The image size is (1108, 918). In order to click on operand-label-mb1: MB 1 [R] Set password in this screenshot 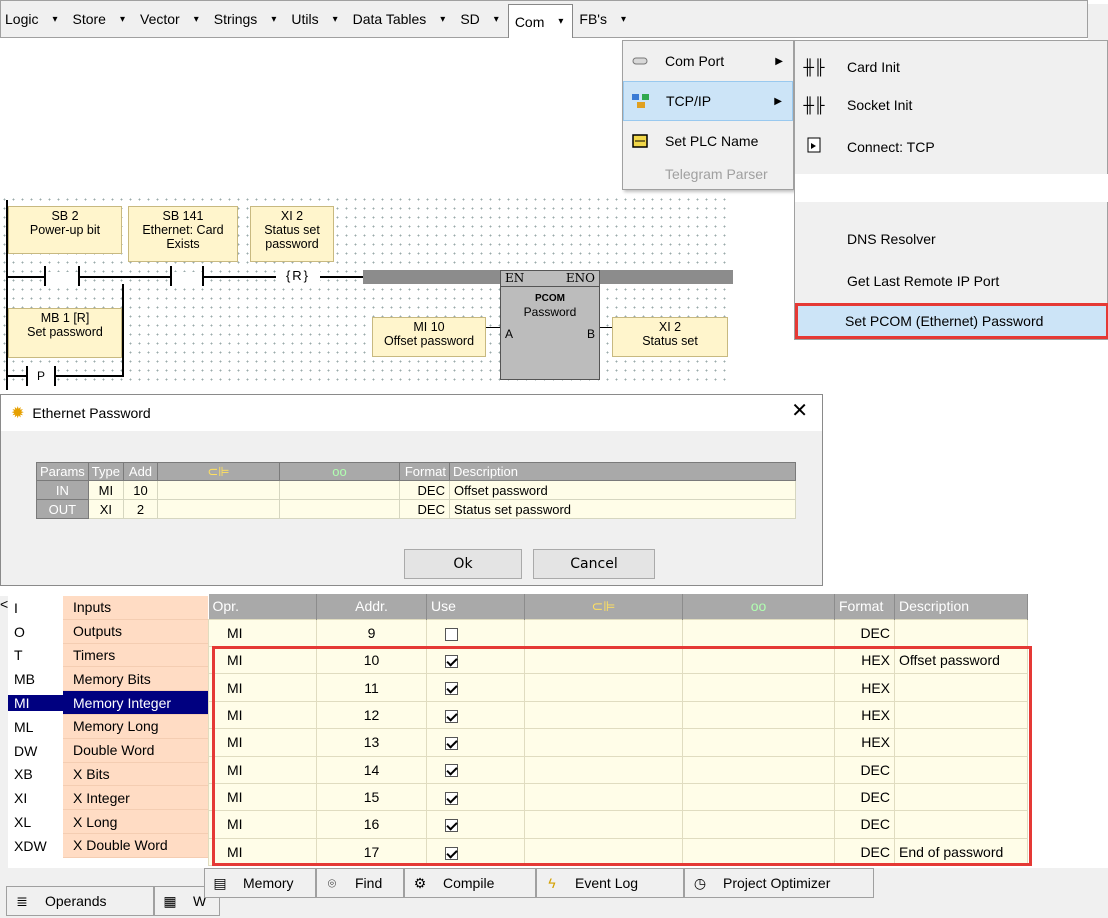, I will do `click(65, 333)`.